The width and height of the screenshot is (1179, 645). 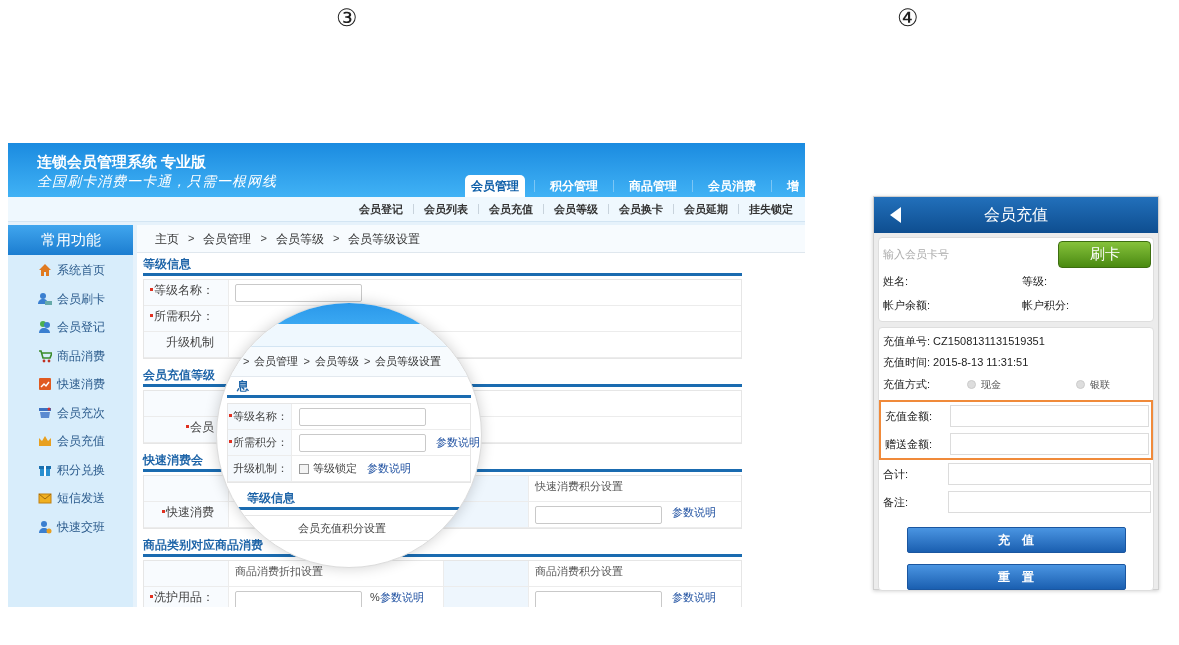 What do you see at coordinates (200, 427) in the screenshot?
I see `field-label: 会员` at bounding box center [200, 427].